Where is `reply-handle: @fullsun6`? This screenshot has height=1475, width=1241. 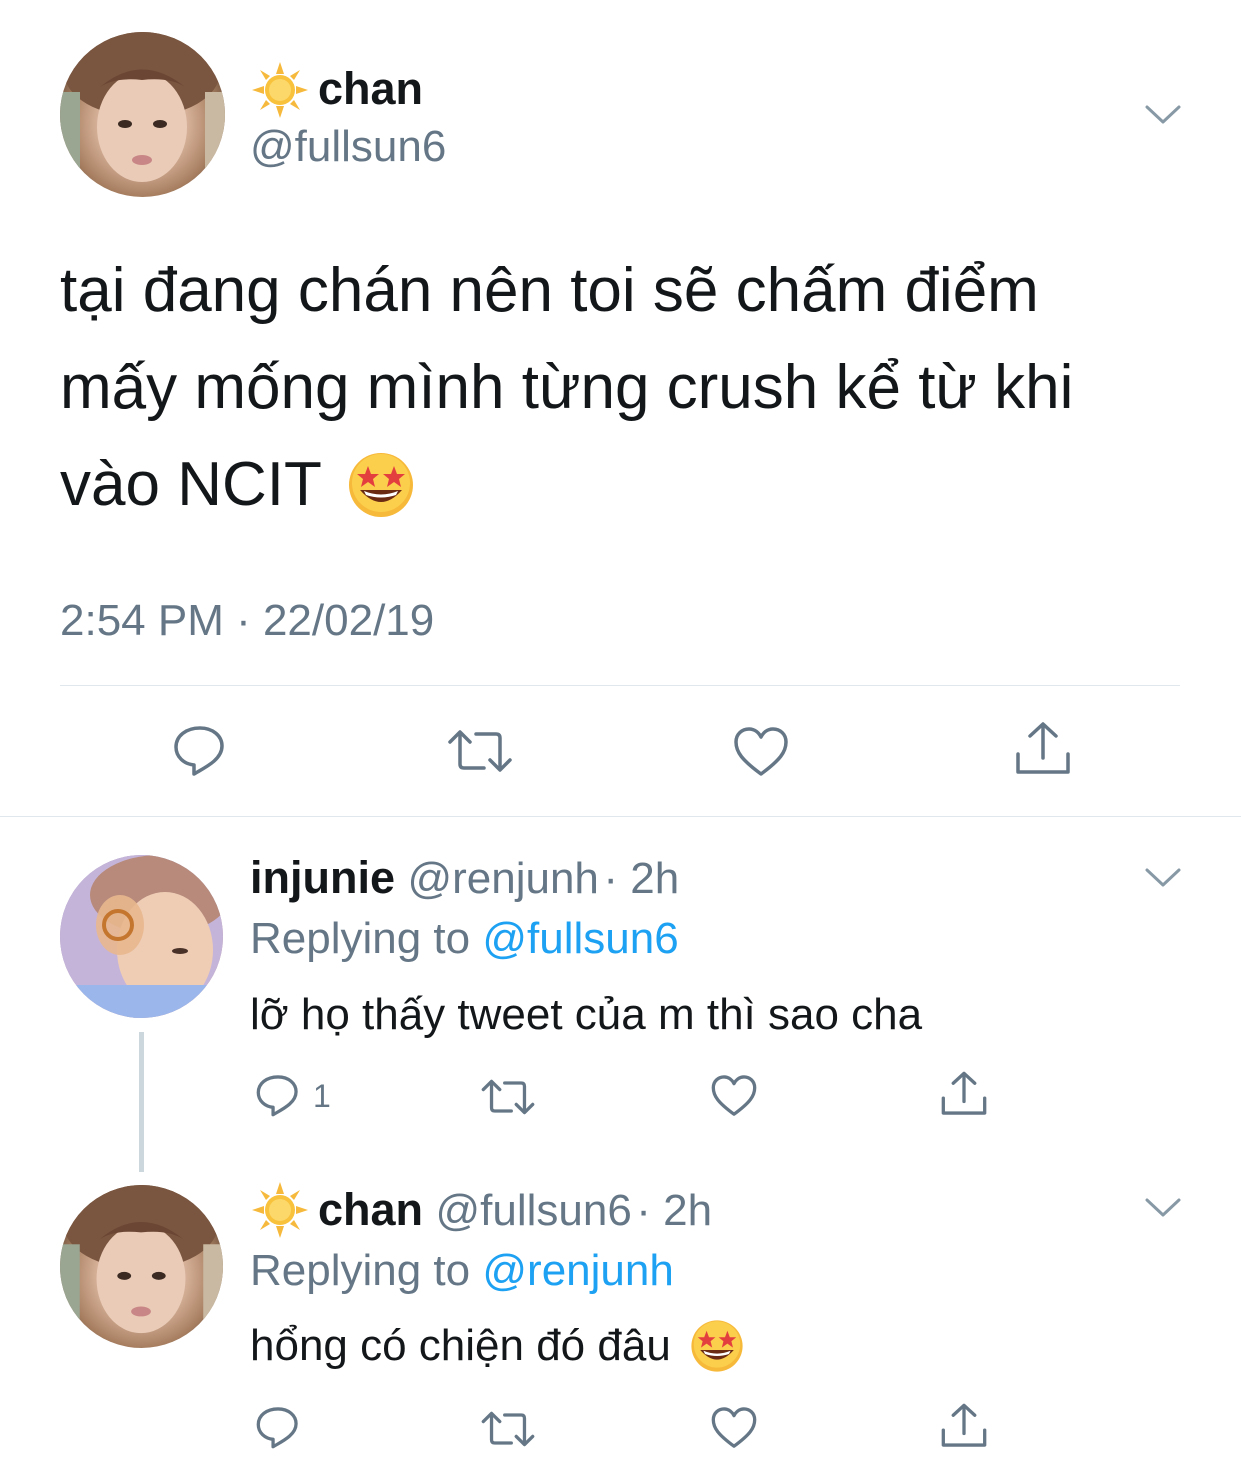 reply-handle: @fullsun6 is located at coordinates (533, 1210).